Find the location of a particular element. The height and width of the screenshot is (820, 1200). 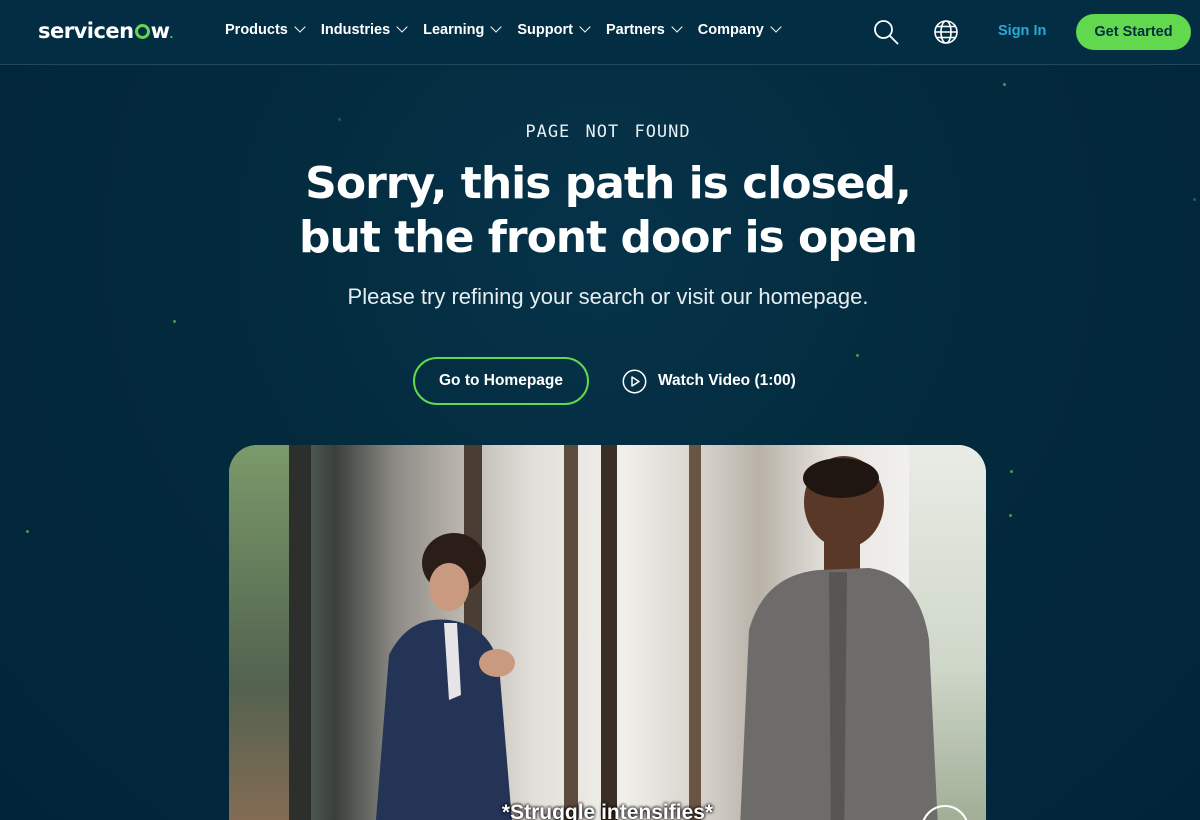

nav-item-label: Partners is located at coordinates (635, 30).